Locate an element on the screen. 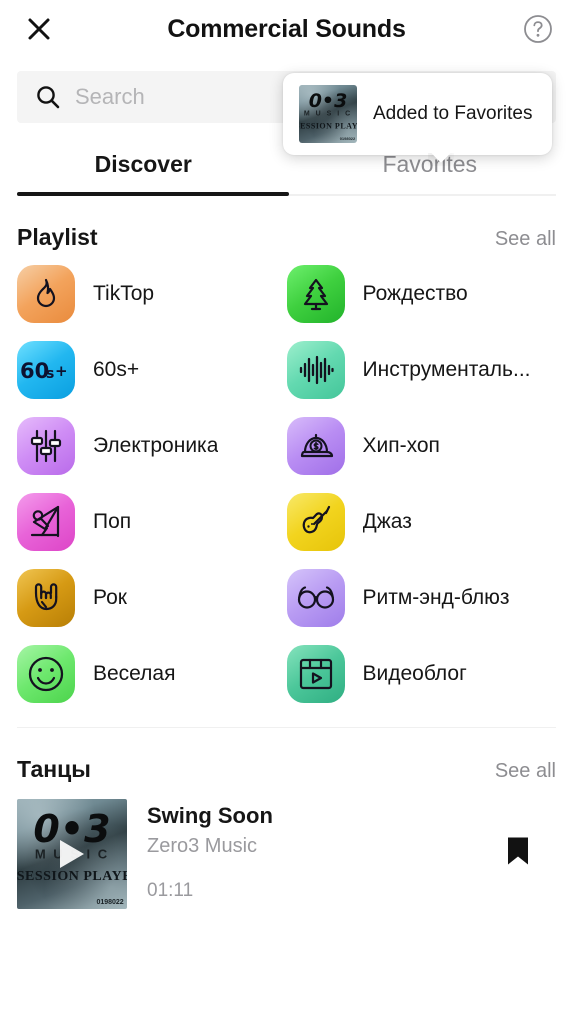 The height and width of the screenshot is (1024, 573). playlist-item-label: Электроника is located at coordinates (156, 445).